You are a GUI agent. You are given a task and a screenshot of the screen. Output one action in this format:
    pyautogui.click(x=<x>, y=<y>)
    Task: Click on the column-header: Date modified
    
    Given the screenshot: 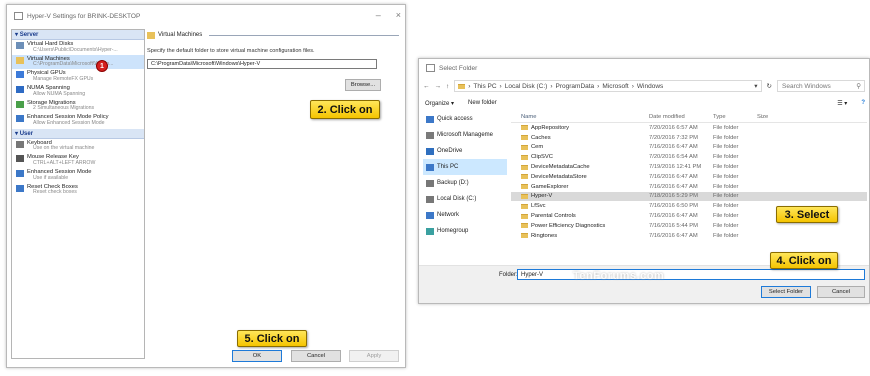 What is the action you would take?
    pyautogui.click(x=681, y=117)
    